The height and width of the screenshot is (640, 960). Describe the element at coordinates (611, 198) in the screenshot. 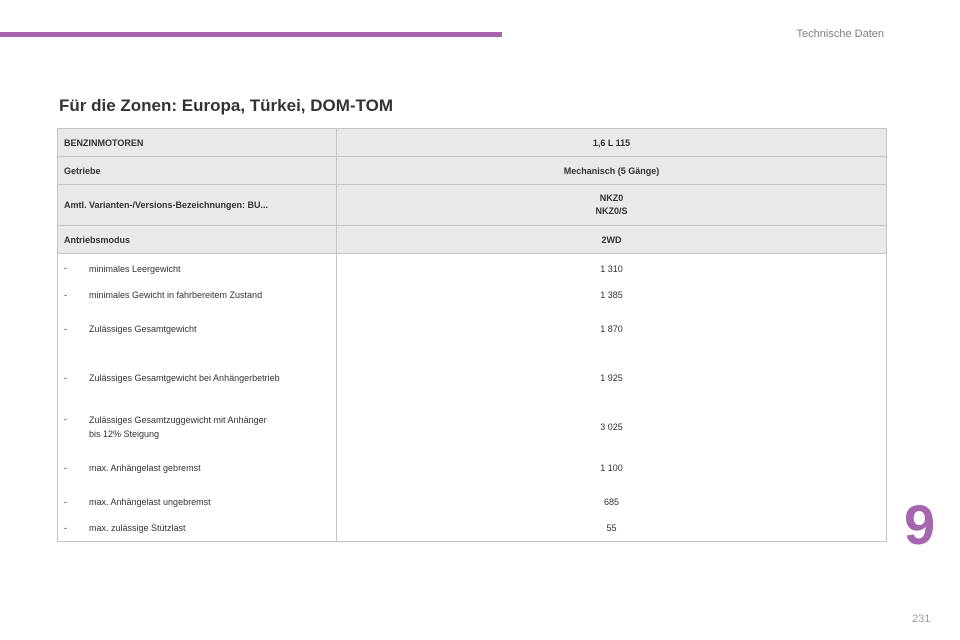

I see `variant-code: NKZ0` at that location.